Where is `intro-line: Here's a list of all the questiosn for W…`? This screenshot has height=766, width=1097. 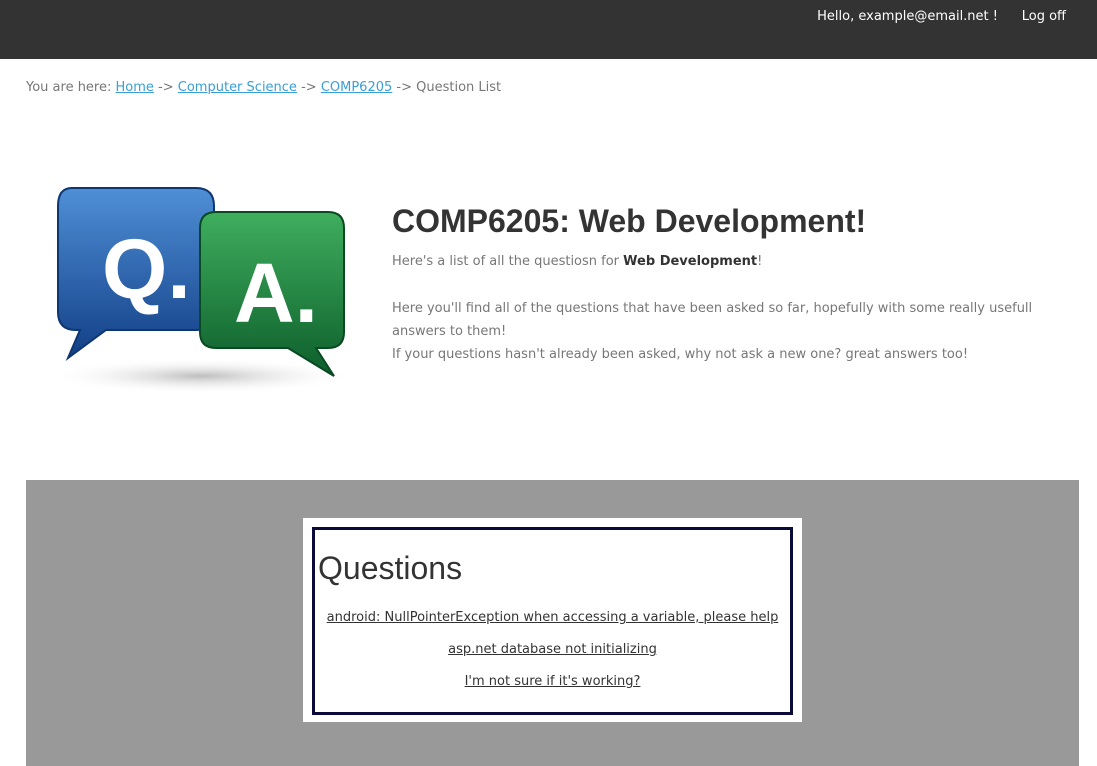 intro-line: Here's a list of all the questiosn for W… is located at coordinates (717, 261).